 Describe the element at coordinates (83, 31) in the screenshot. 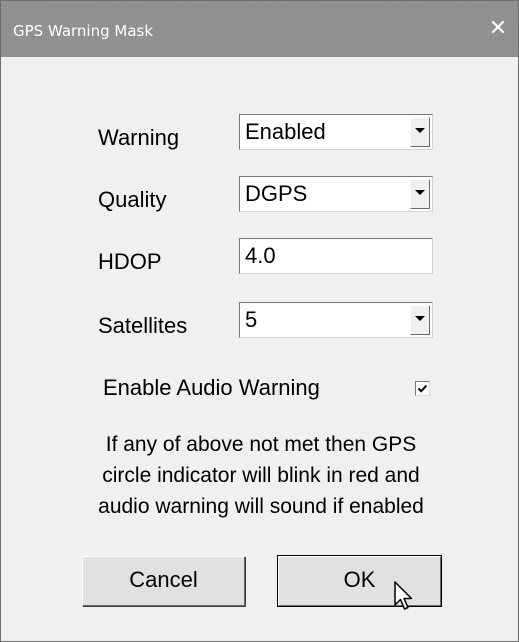

I see `window-title: GPS Warning Mask` at that location.